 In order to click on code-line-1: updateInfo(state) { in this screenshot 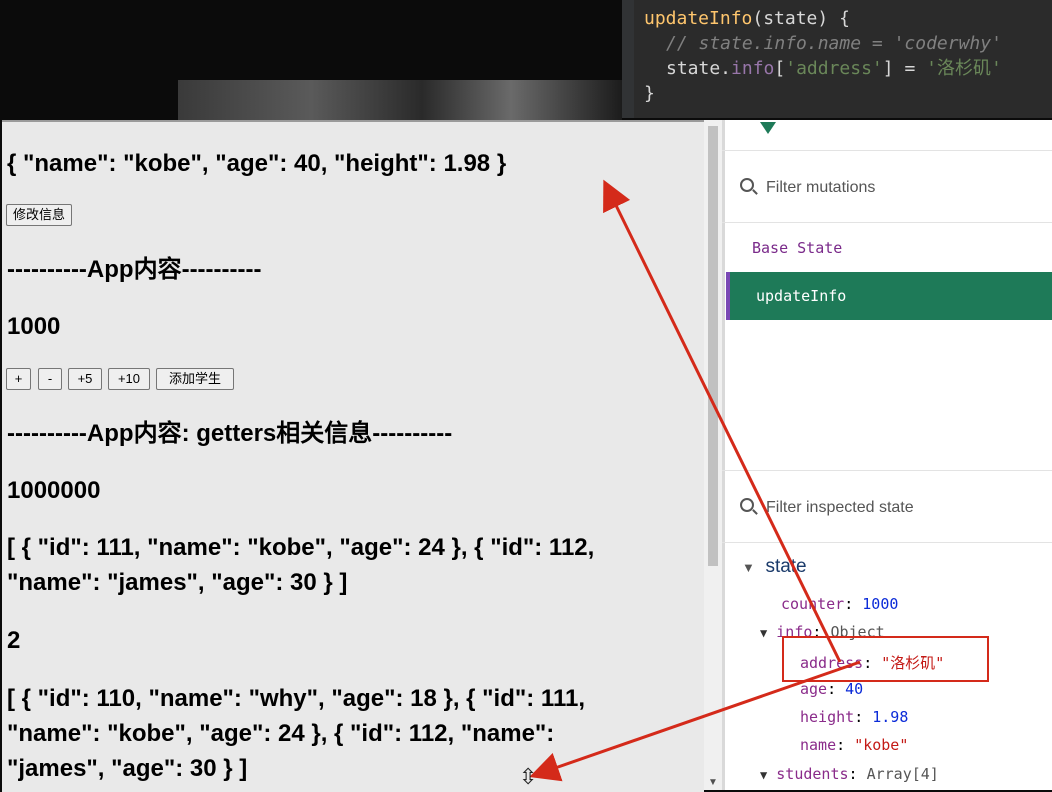, I will do `click(747, 18)`.